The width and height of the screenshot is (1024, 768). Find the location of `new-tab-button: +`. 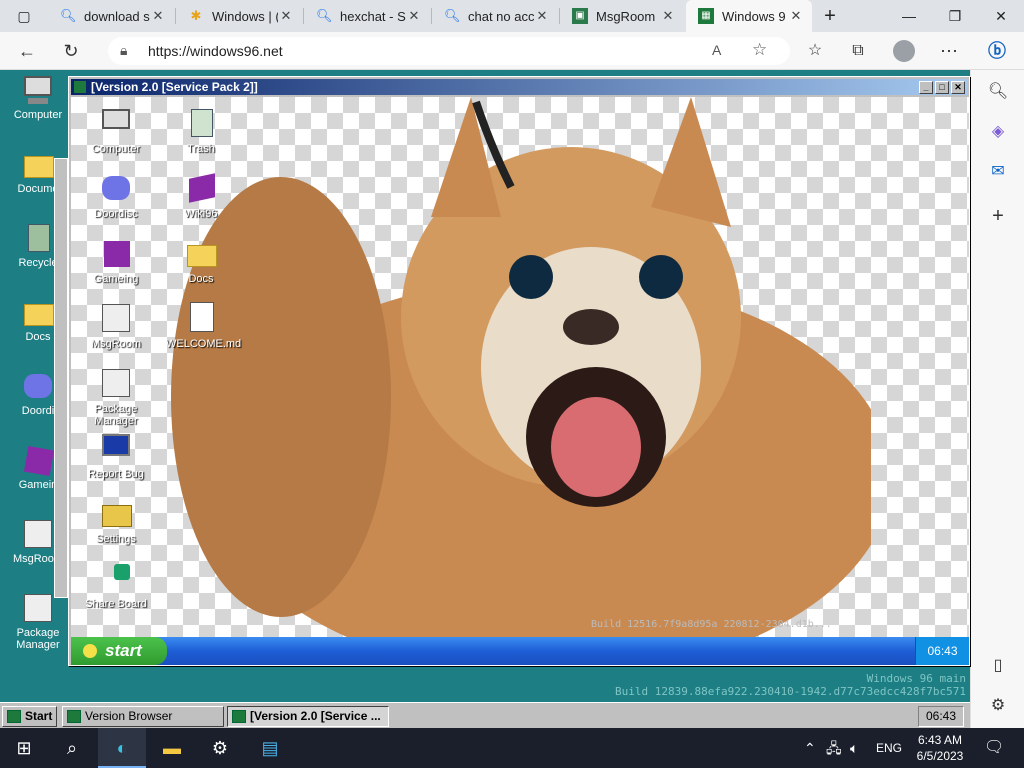

new-tab-button: + is located at coordinates (830, 16).